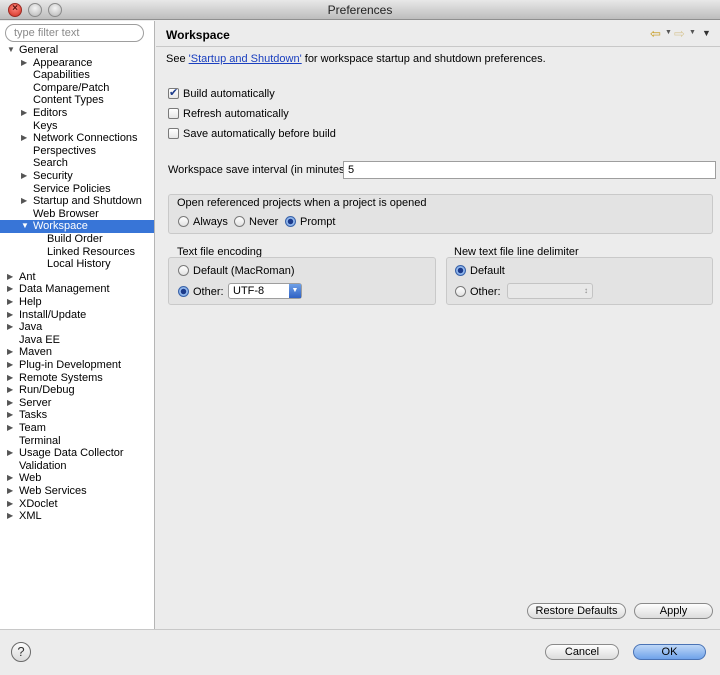 The height and width of the screenshot is (675, 720). What do you see at coordinates (582, 652) in the screenshot?
I see `cancel-button: Cancel` at bounding box center [582, 652].